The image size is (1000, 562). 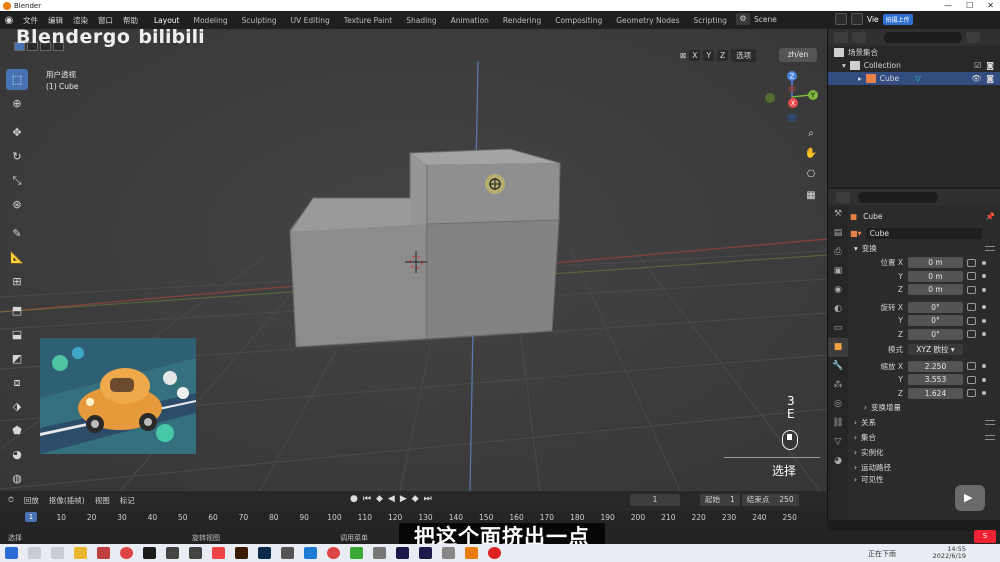 I want to click on outliner-editor-icon, so click(x=841, y=37).